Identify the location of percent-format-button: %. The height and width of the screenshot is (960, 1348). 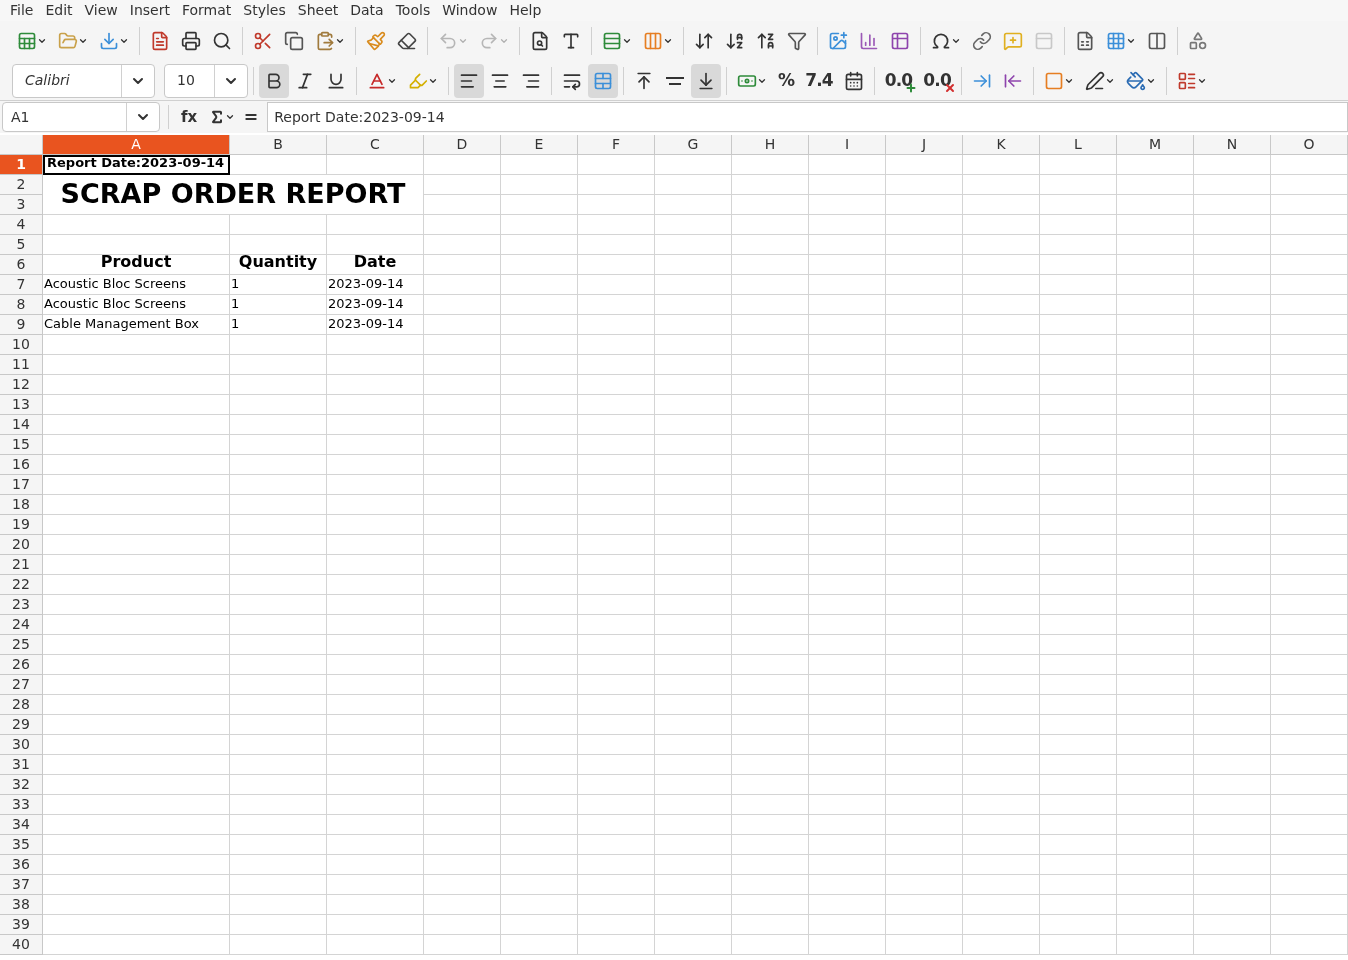
(786, 80).